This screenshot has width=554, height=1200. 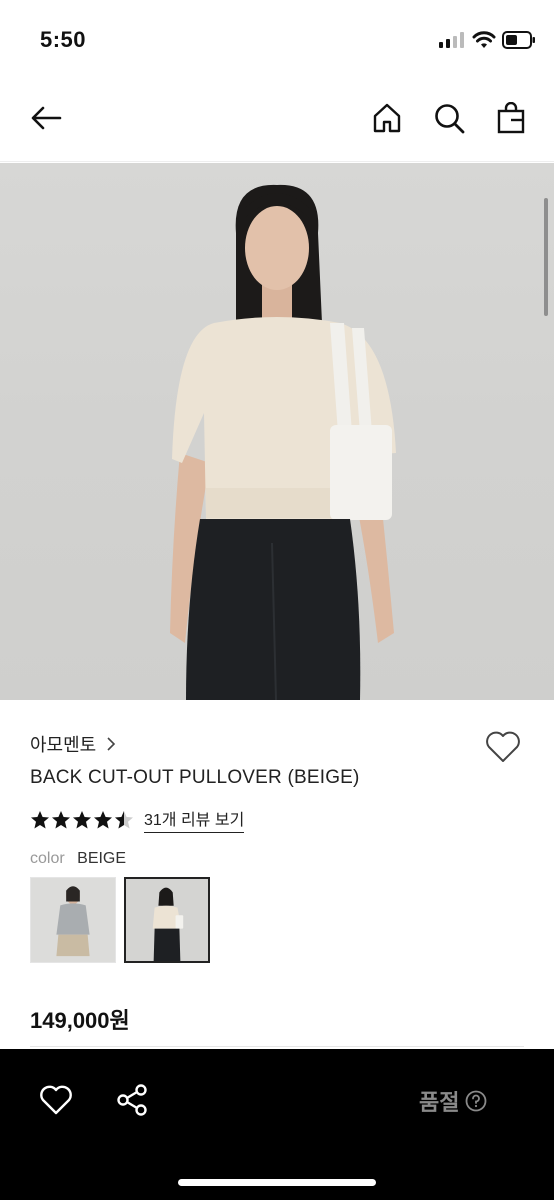 What do you see at coordinates (387, 118) in the screenshot?
I see `home-icon` at bounding box center [387, 118].